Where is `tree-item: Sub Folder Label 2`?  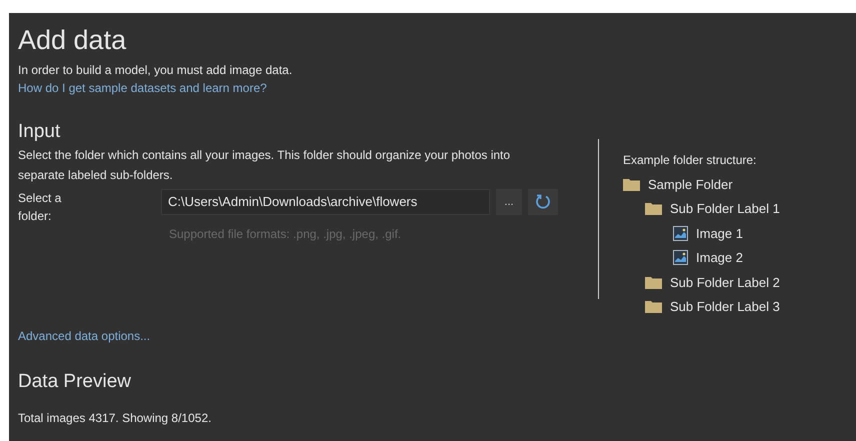
tree-item: Sub Folder Label 2 is located at coordinates (725, 283).